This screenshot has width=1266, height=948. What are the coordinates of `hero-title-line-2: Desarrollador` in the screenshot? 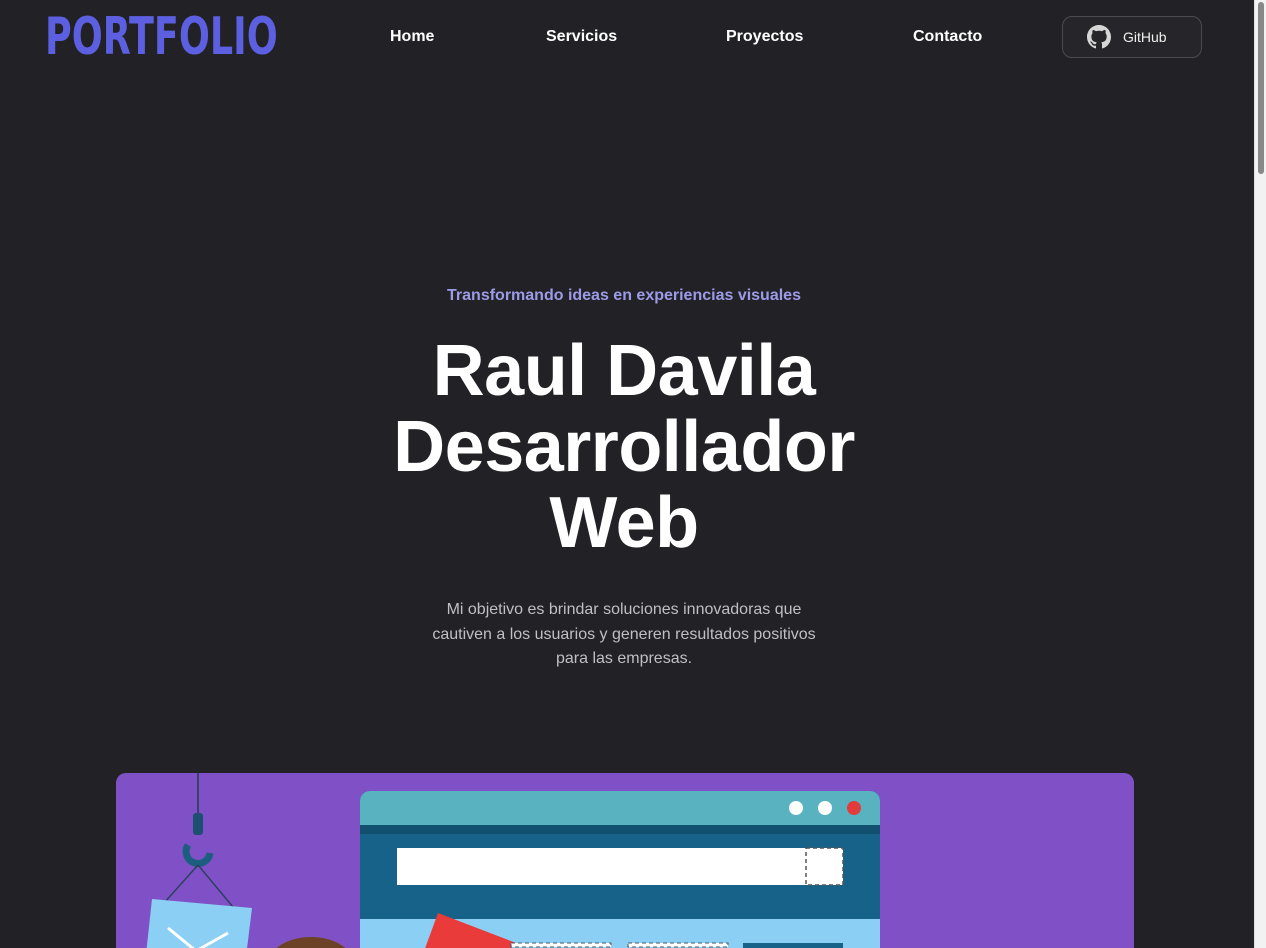 It's located at (624, 447).